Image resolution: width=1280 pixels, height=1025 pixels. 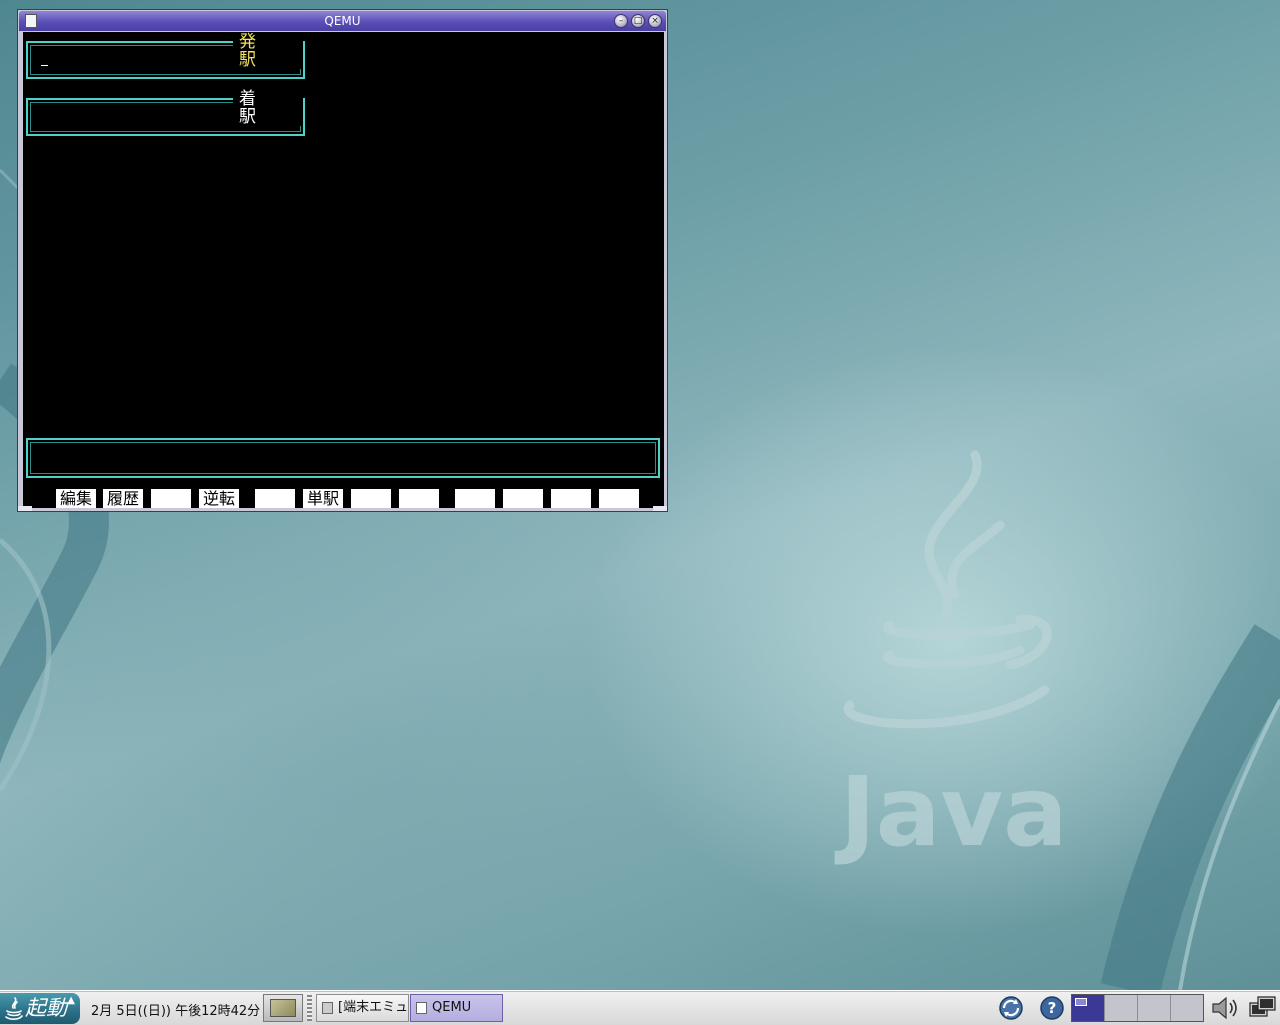 I want to click on show-desktop-icon, so click(x=283, y=1008).